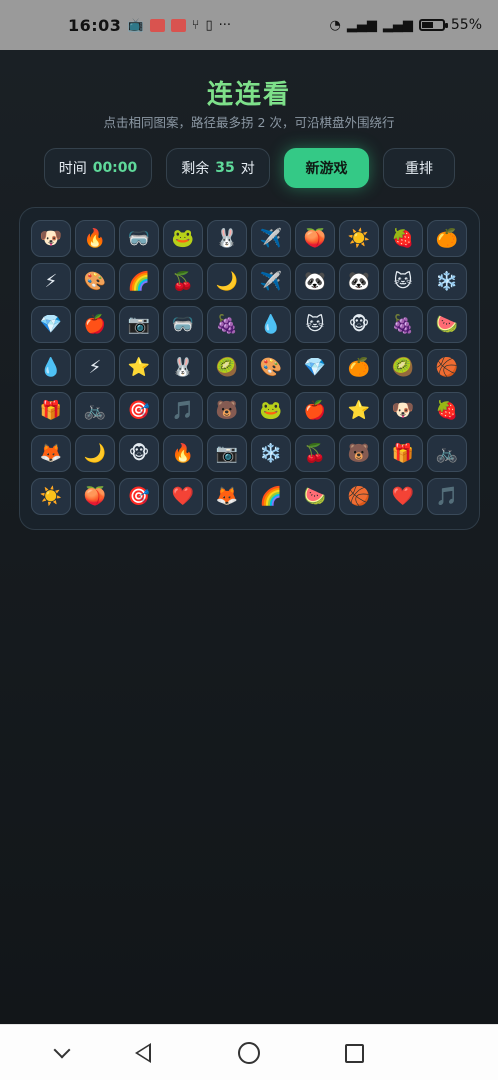  I want to click on game-title: 连连看, so click(248, 95).